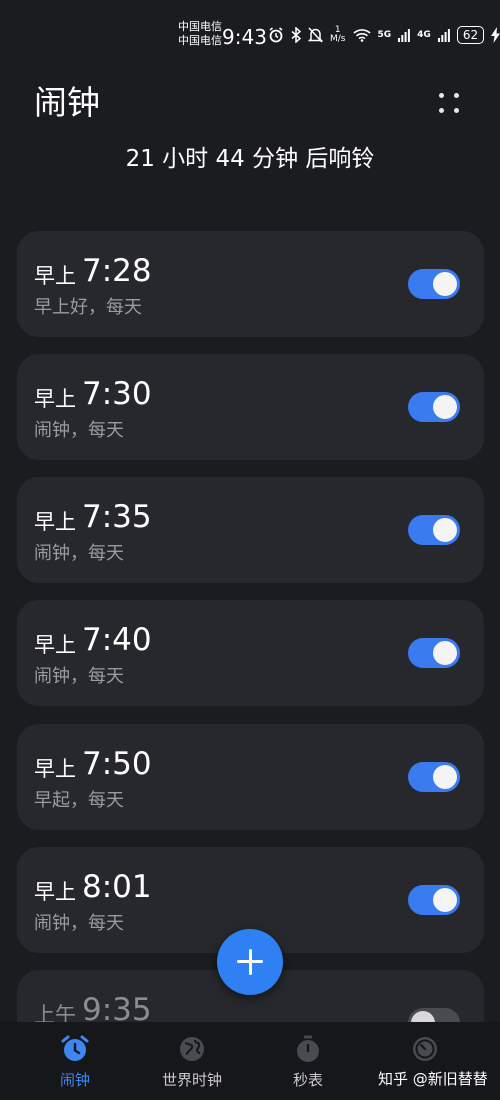 The height and width of the screenshot is (1100, 500). Describe the element at coordinates (250, 284) in the screenshot. I see `alarm-card: 早上 7:28 早上好，每天` at that location.